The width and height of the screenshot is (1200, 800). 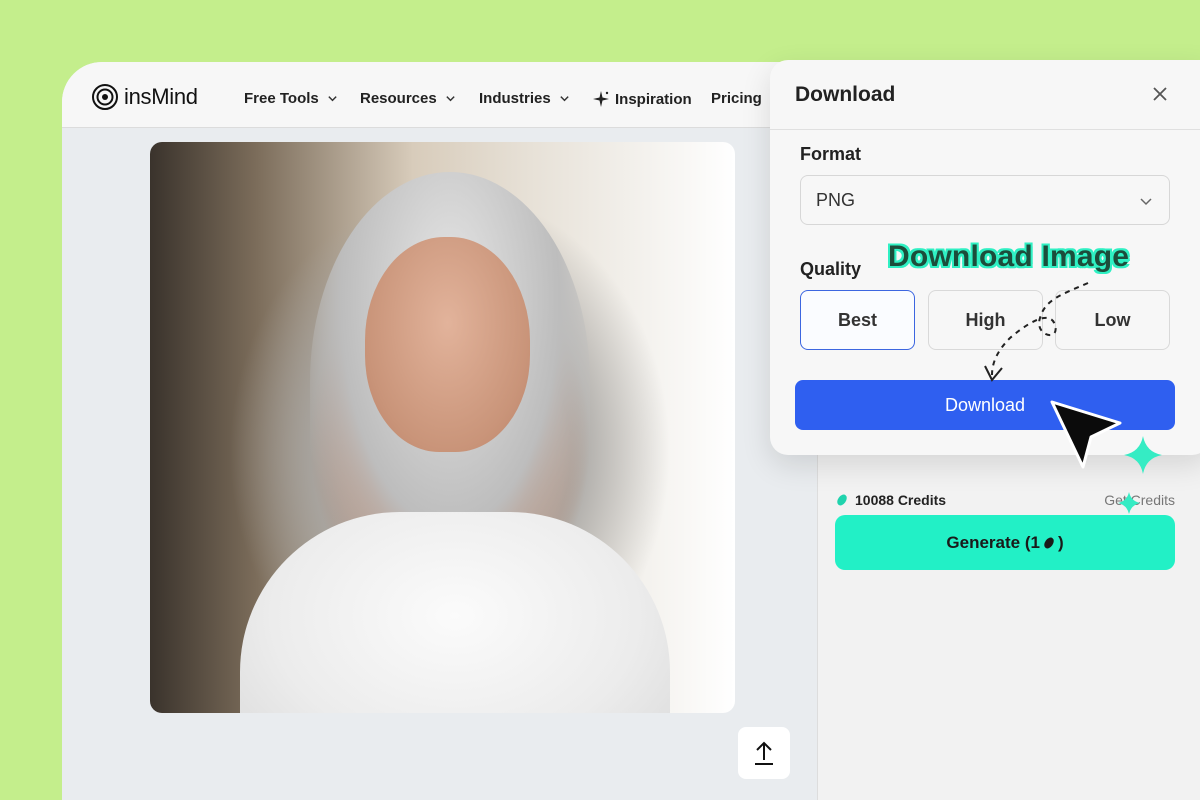 I want to click on nav-item-label: Pricing, so click(x=736, y=98).